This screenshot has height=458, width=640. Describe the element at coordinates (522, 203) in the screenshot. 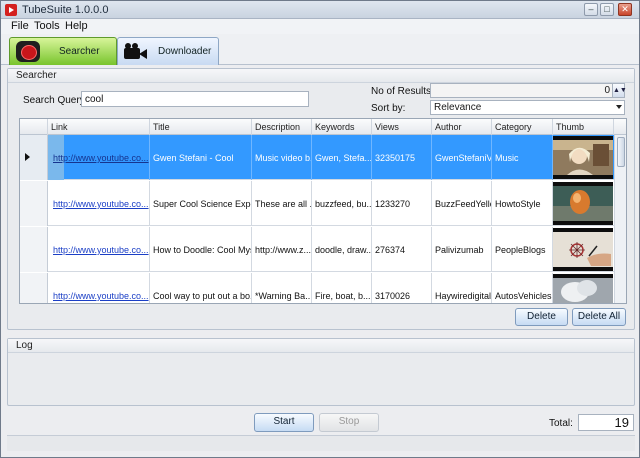

I see `cell-category: HowtoStyle` at that location.